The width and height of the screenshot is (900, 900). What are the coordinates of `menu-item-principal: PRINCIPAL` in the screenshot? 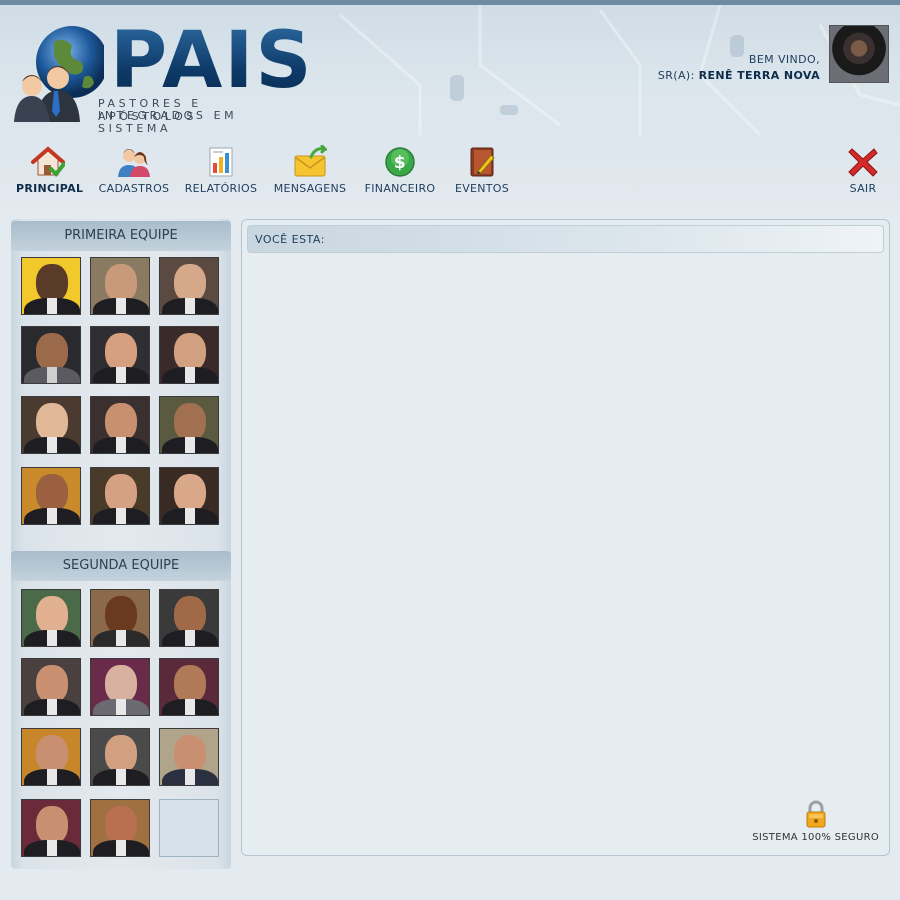 It's located at (50, 170).